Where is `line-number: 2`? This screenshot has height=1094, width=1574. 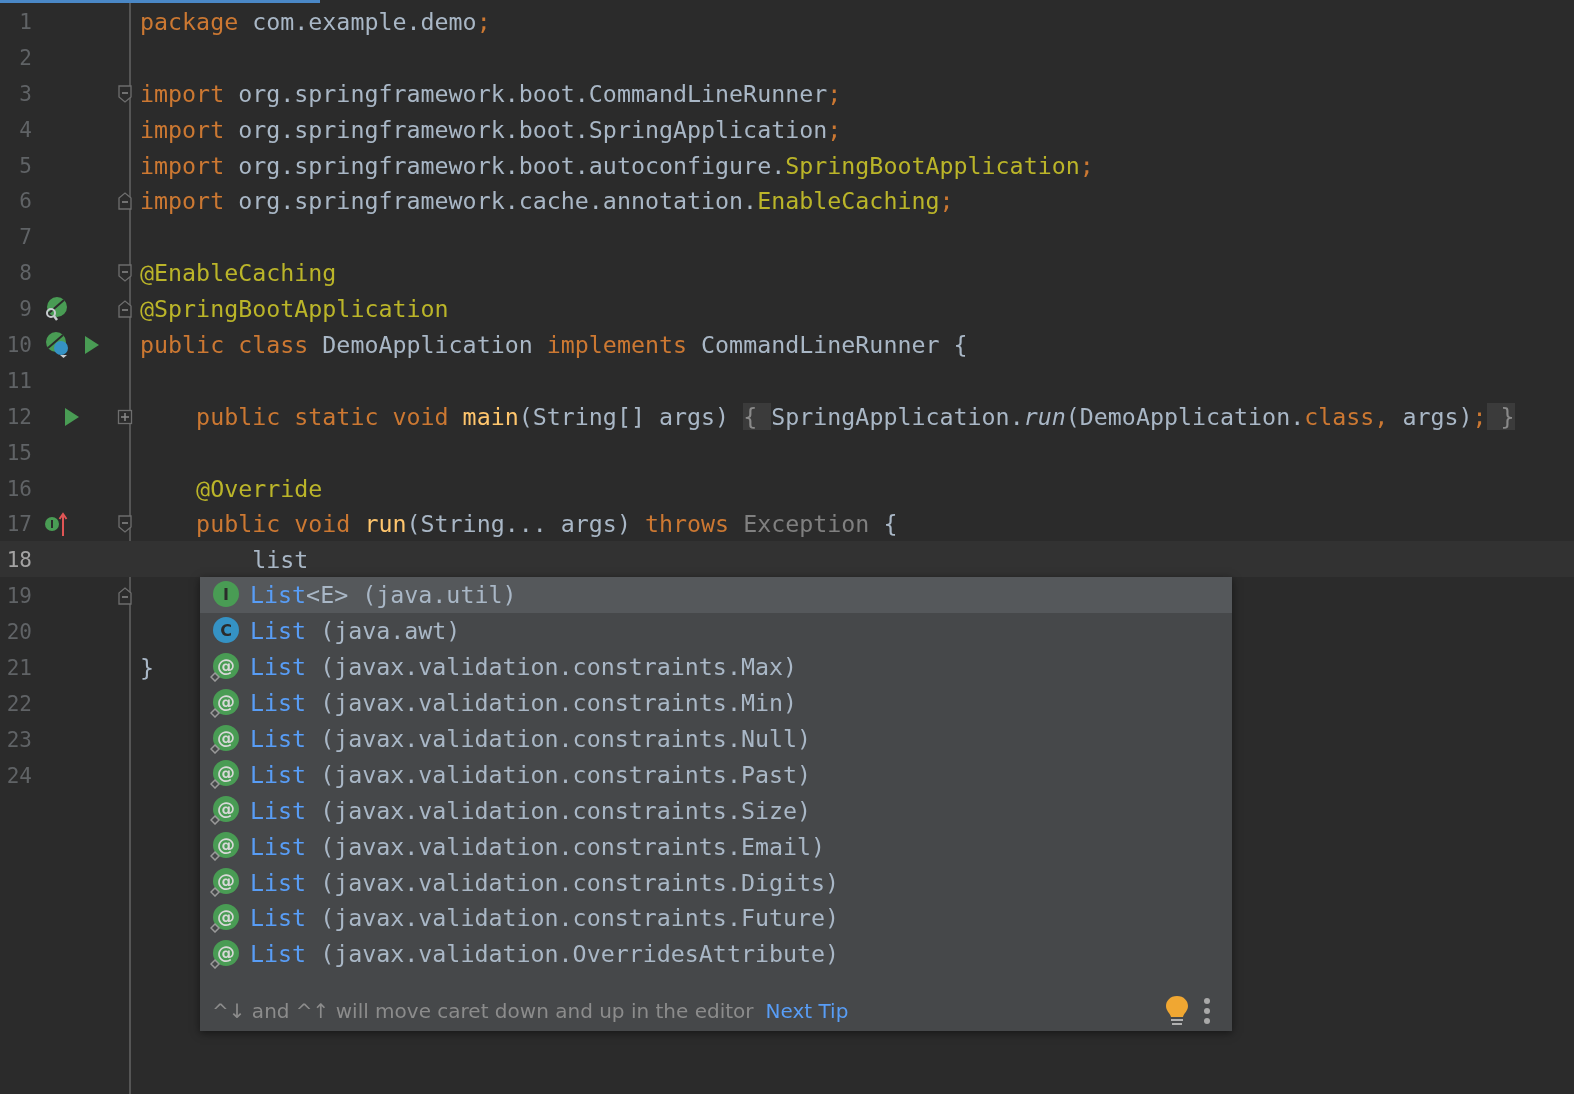
line-number: 2 is located at coordinates (25, 57).